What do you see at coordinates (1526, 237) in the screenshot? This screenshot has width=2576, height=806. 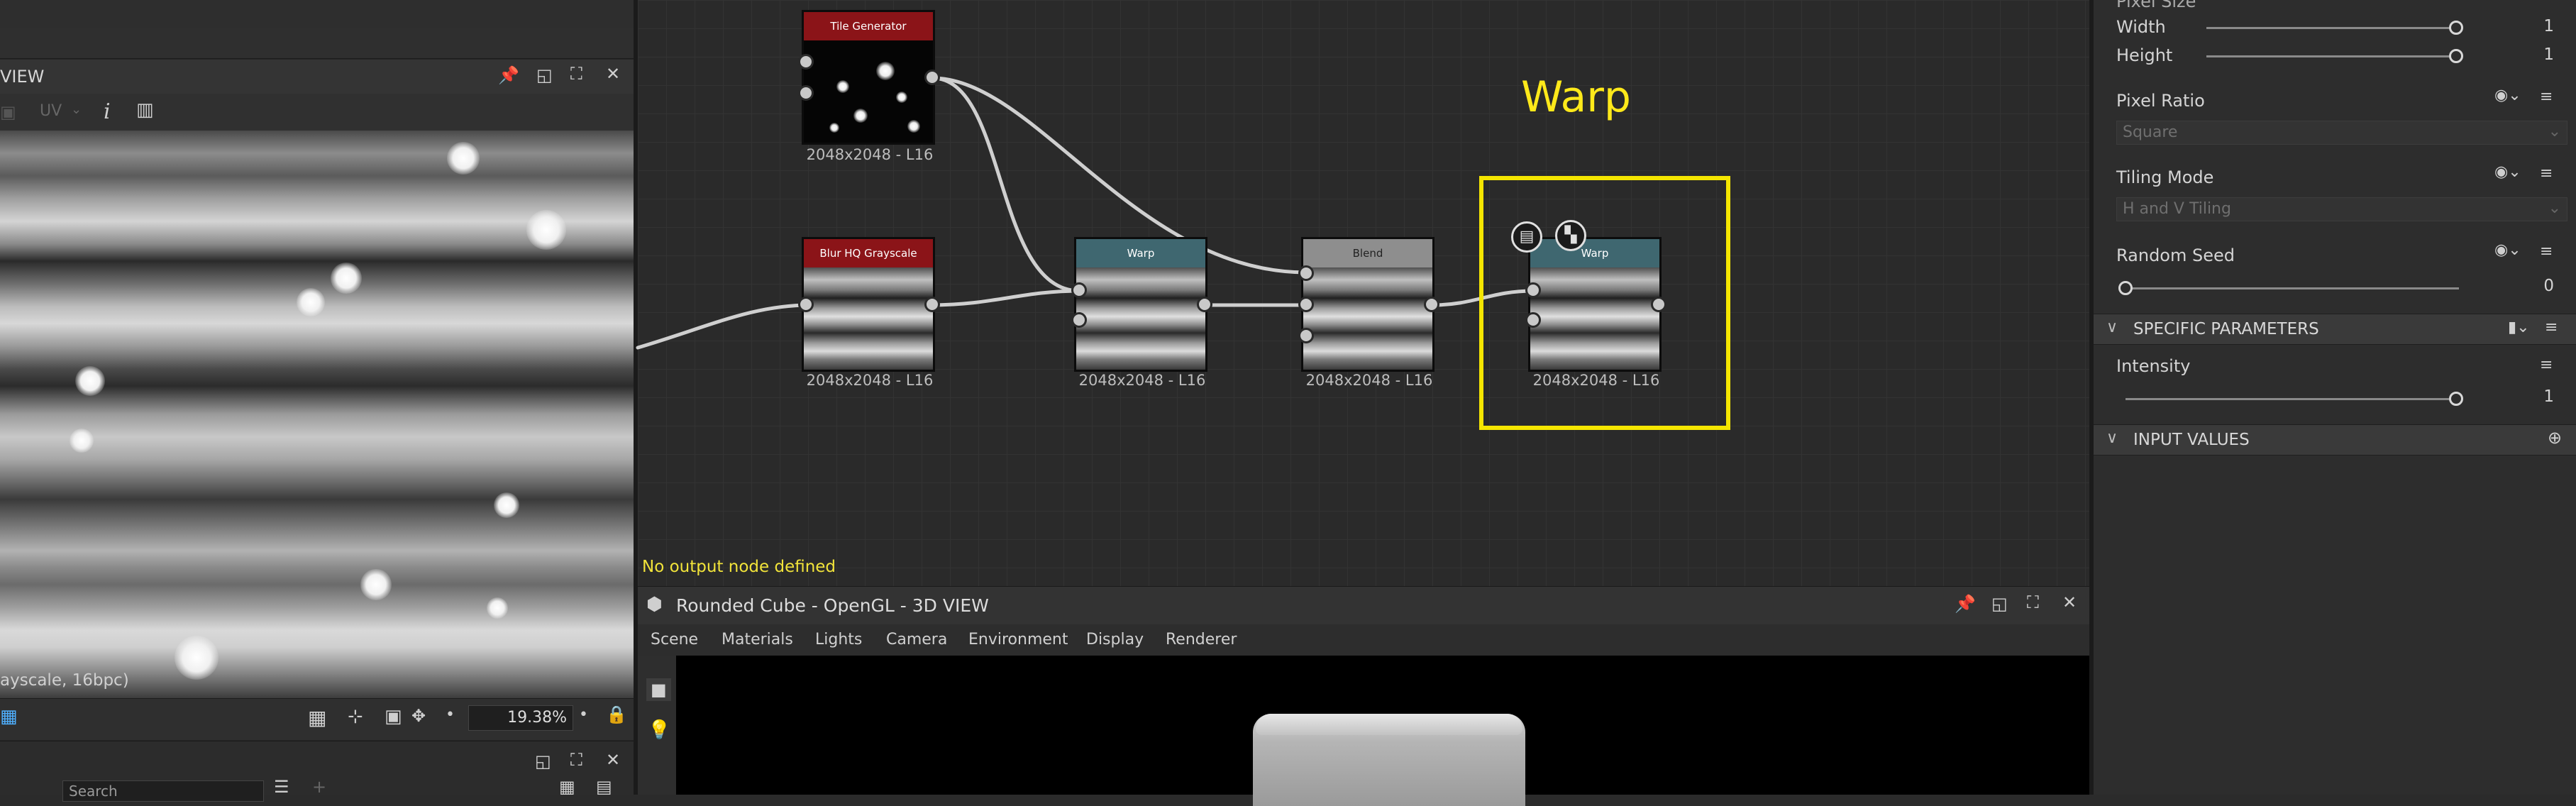 I see `document-icon: ▤` at bounding box center [1526, 237].